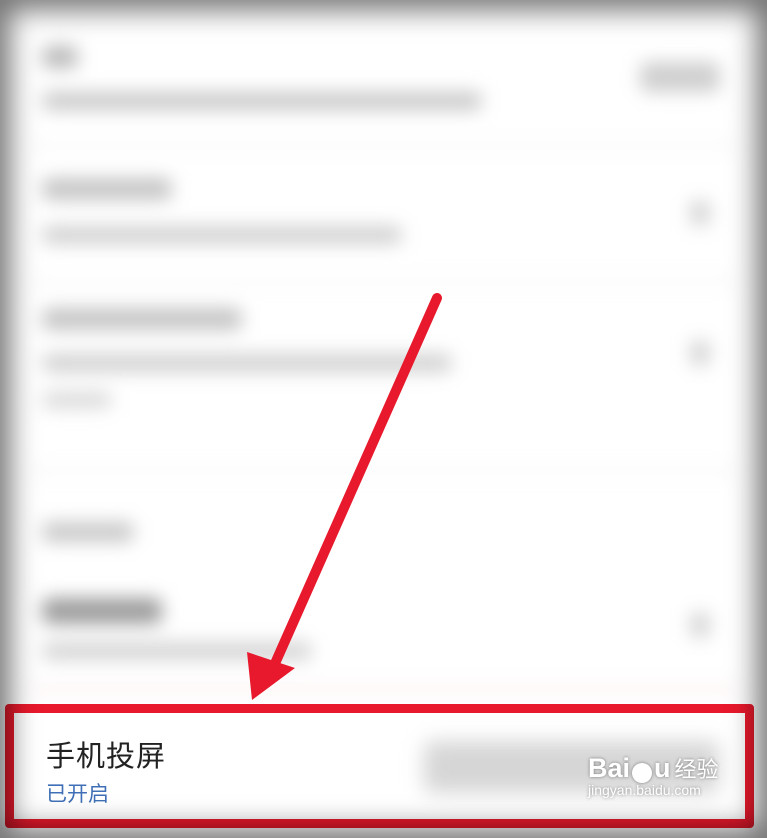 Image resolution: width=767 pixels, height=838 pixels. Describe the element at coordinates (355, 483) in the screenshot. I see `arrow-shaft` at that location.